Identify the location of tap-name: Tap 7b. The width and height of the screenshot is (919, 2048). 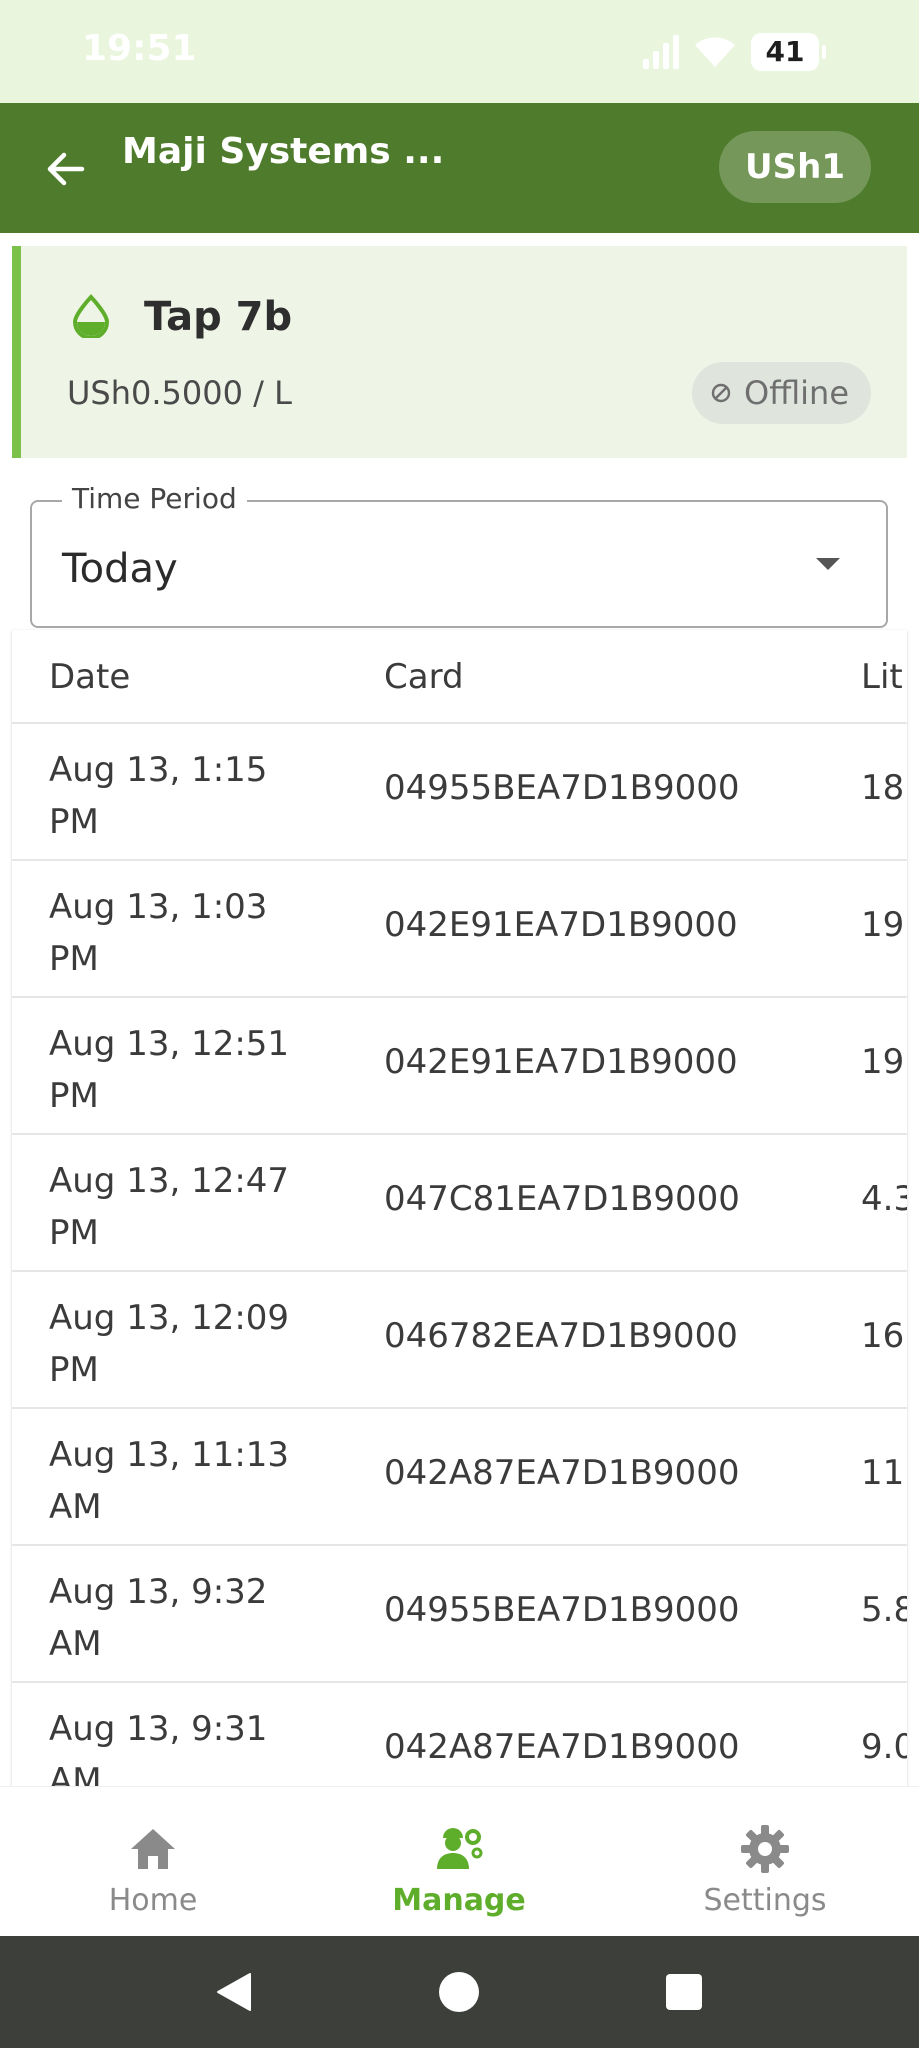
(218, 317).